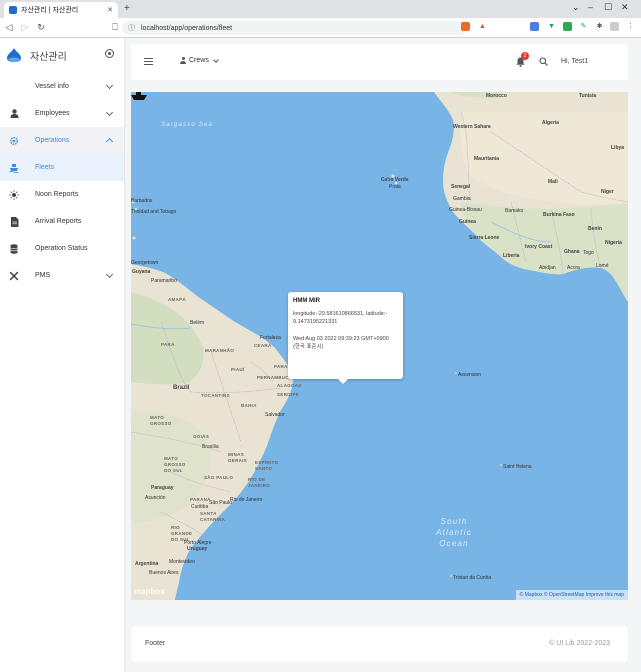  I want to click on app-header: Crews 2 Hi, Test1, so click(379, 62).